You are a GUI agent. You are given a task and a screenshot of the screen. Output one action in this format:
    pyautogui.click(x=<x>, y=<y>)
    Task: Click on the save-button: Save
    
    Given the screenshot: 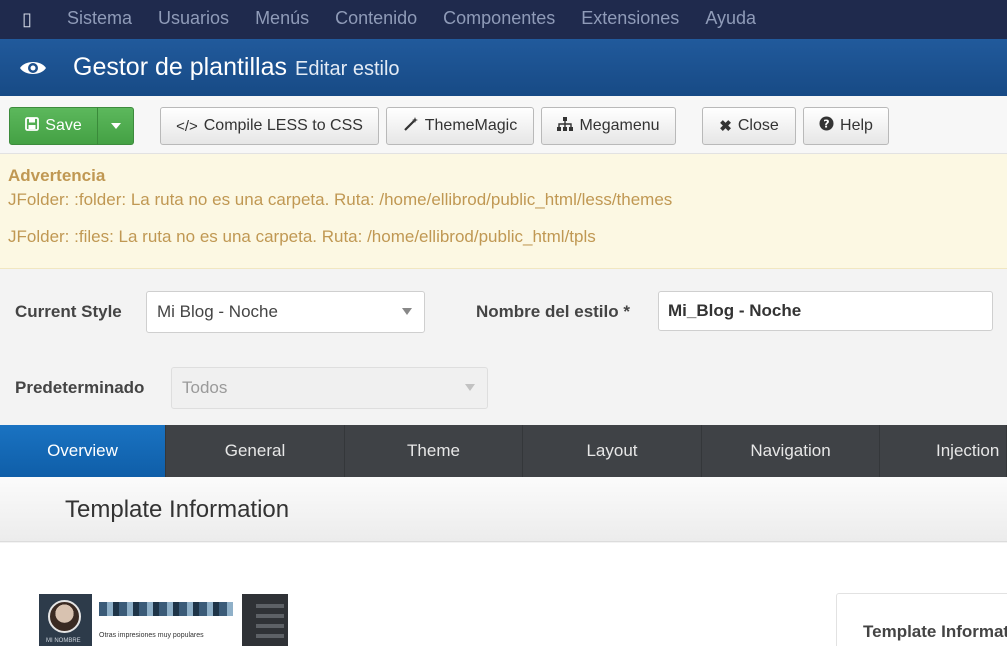 What is the action you would take?
    pyautogui.click(x=53, y=126)
    